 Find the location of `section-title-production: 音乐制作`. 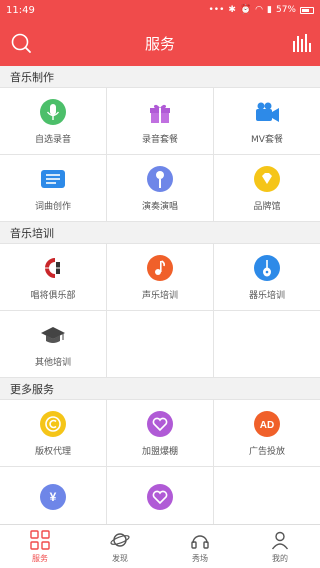

section-title-production: 音乐制作 is located at coordinates (160, 76).